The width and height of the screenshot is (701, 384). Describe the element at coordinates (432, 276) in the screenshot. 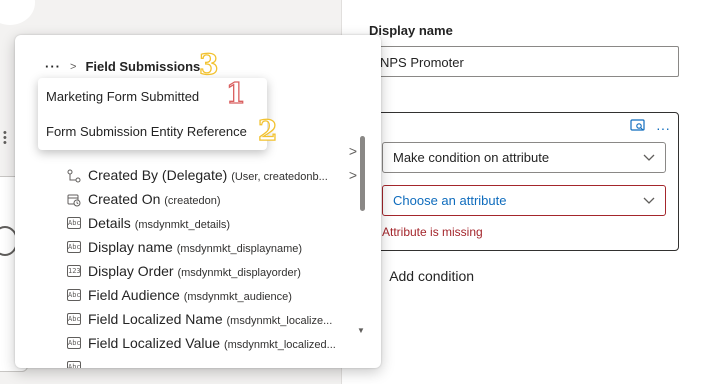

I see `add-condition-label: Add condition` at that location.